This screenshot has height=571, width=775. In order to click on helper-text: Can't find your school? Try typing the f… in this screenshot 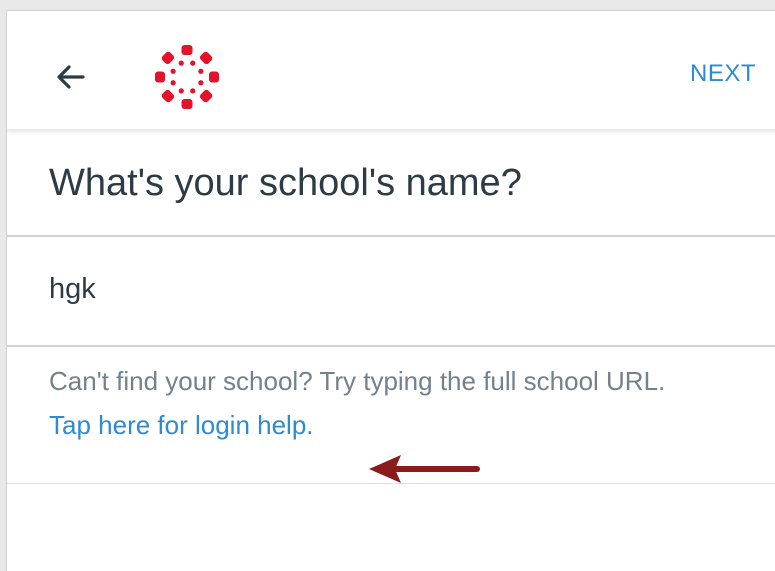, I will do `click(357, 381)`.